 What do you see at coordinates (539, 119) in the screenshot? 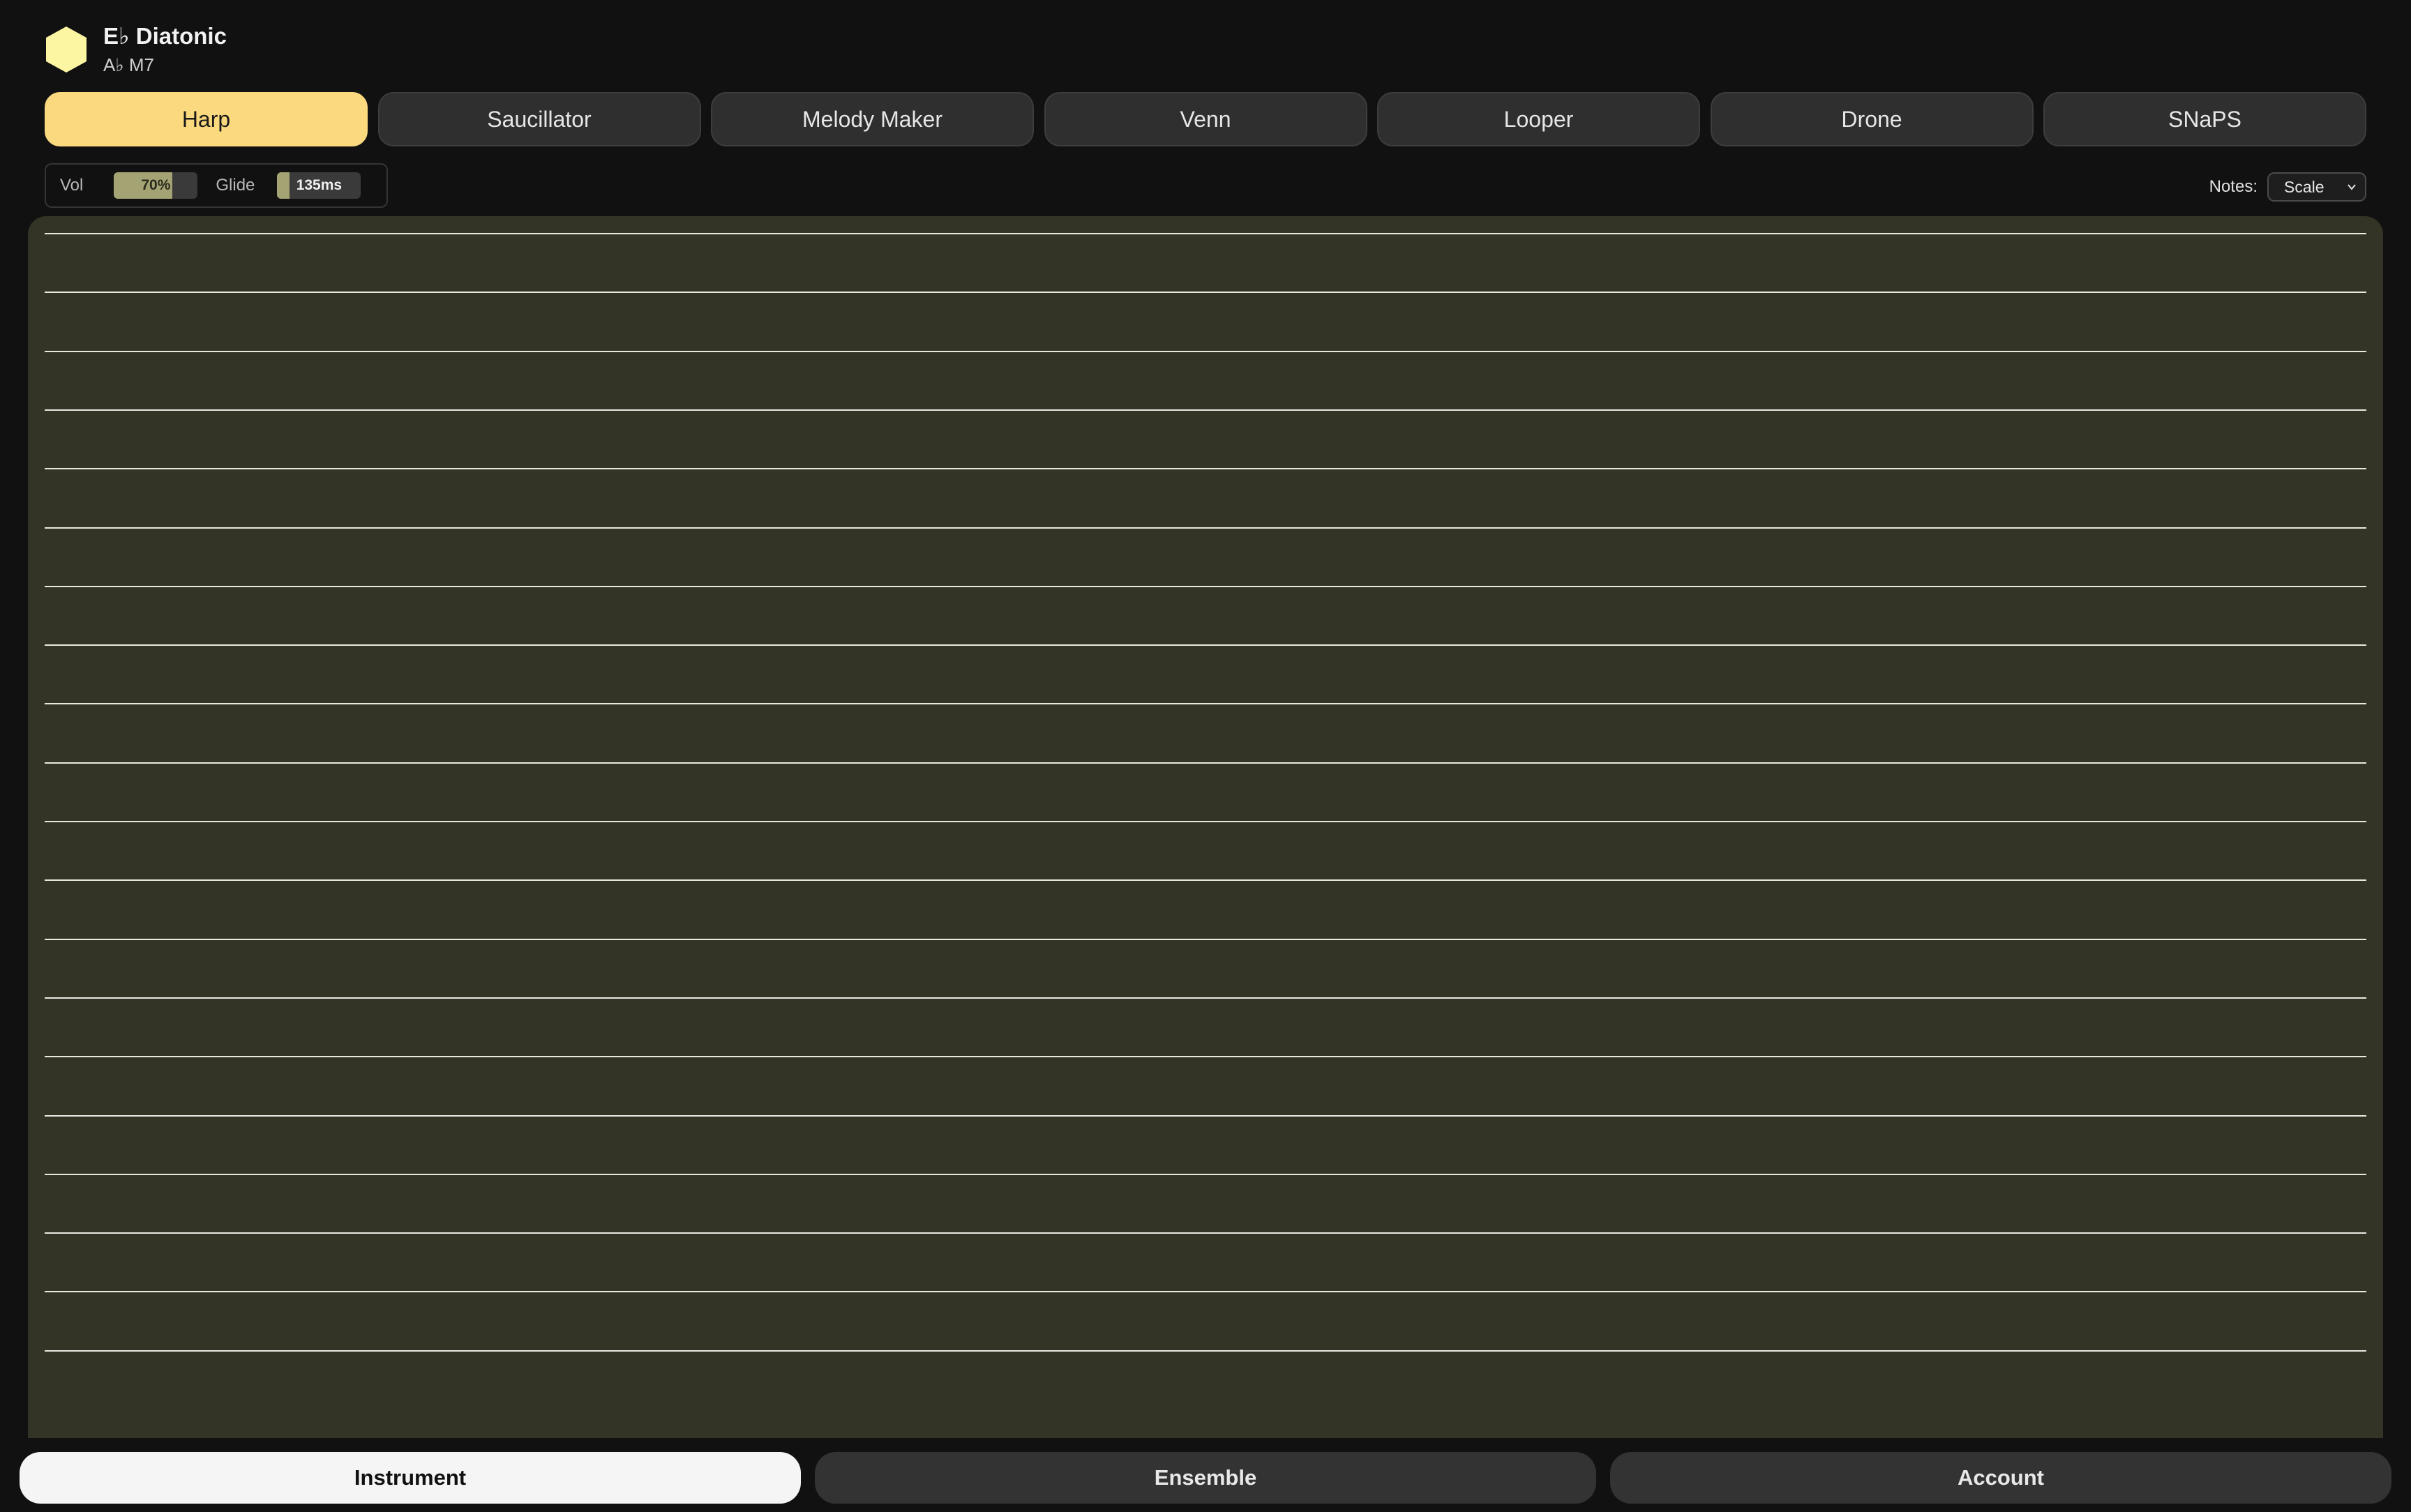
I see `tab-saucillator: Saucillator` at bounding box center [539, 119].